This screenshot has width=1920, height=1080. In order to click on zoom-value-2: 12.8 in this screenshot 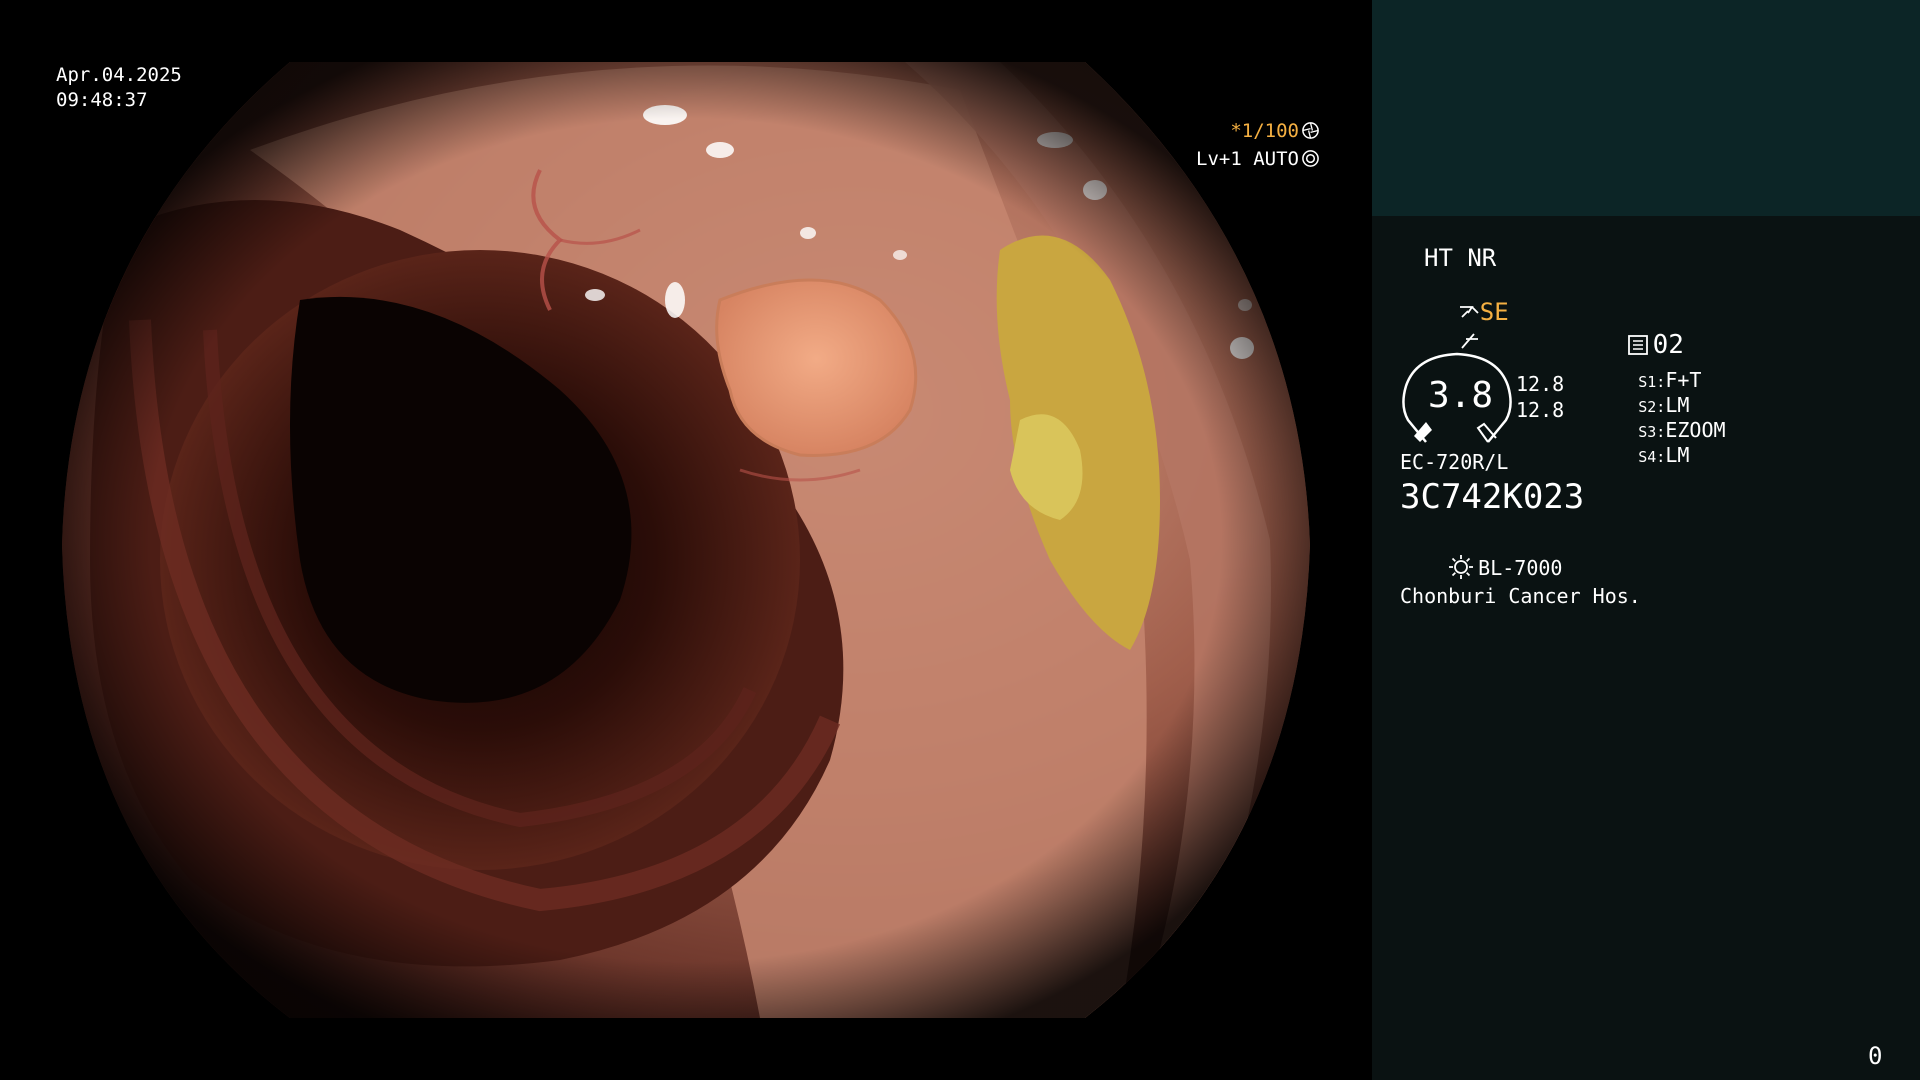, I will do `click(1540, 410)`.